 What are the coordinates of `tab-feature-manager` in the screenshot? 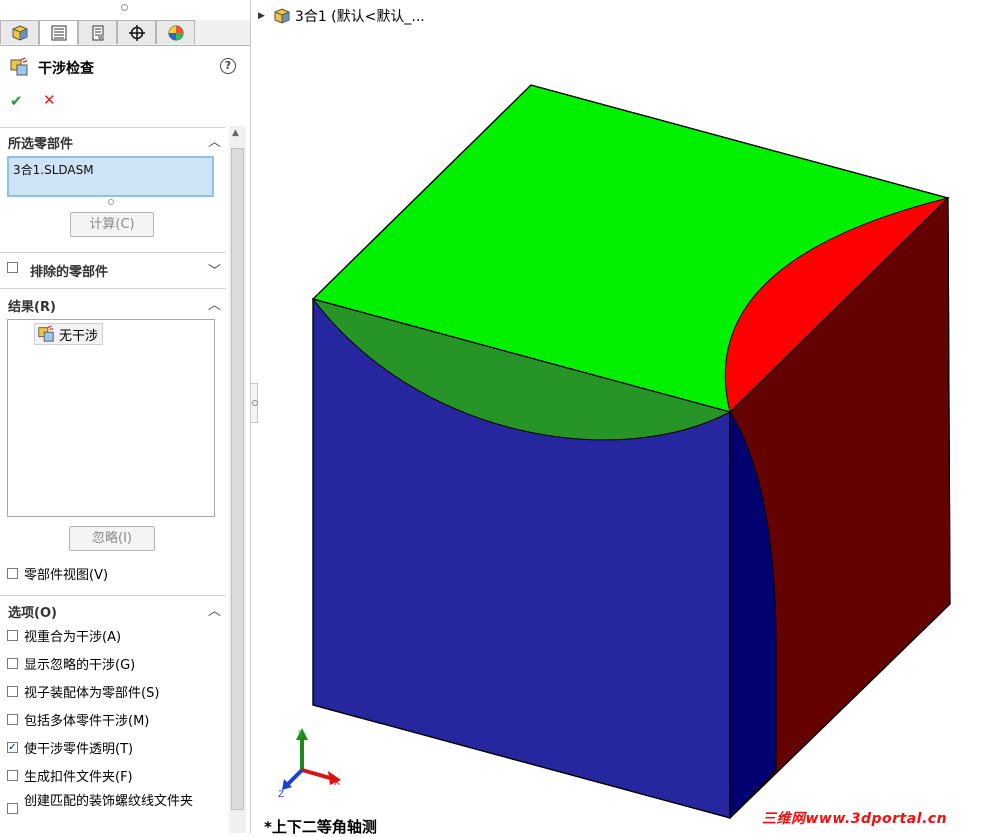 It's located at (19, 32).